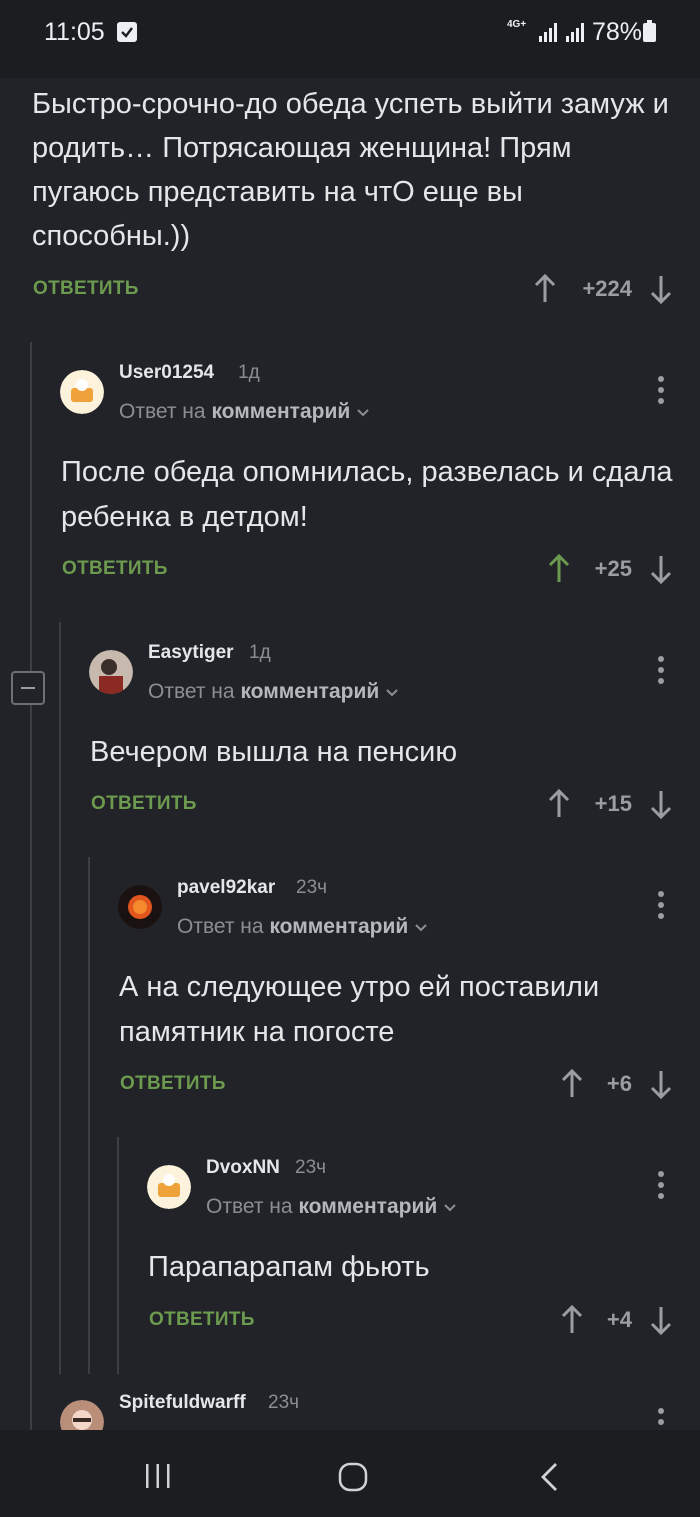 The image size is (700, 1517). I want to click on comment-score: +224, so click(607, 288).